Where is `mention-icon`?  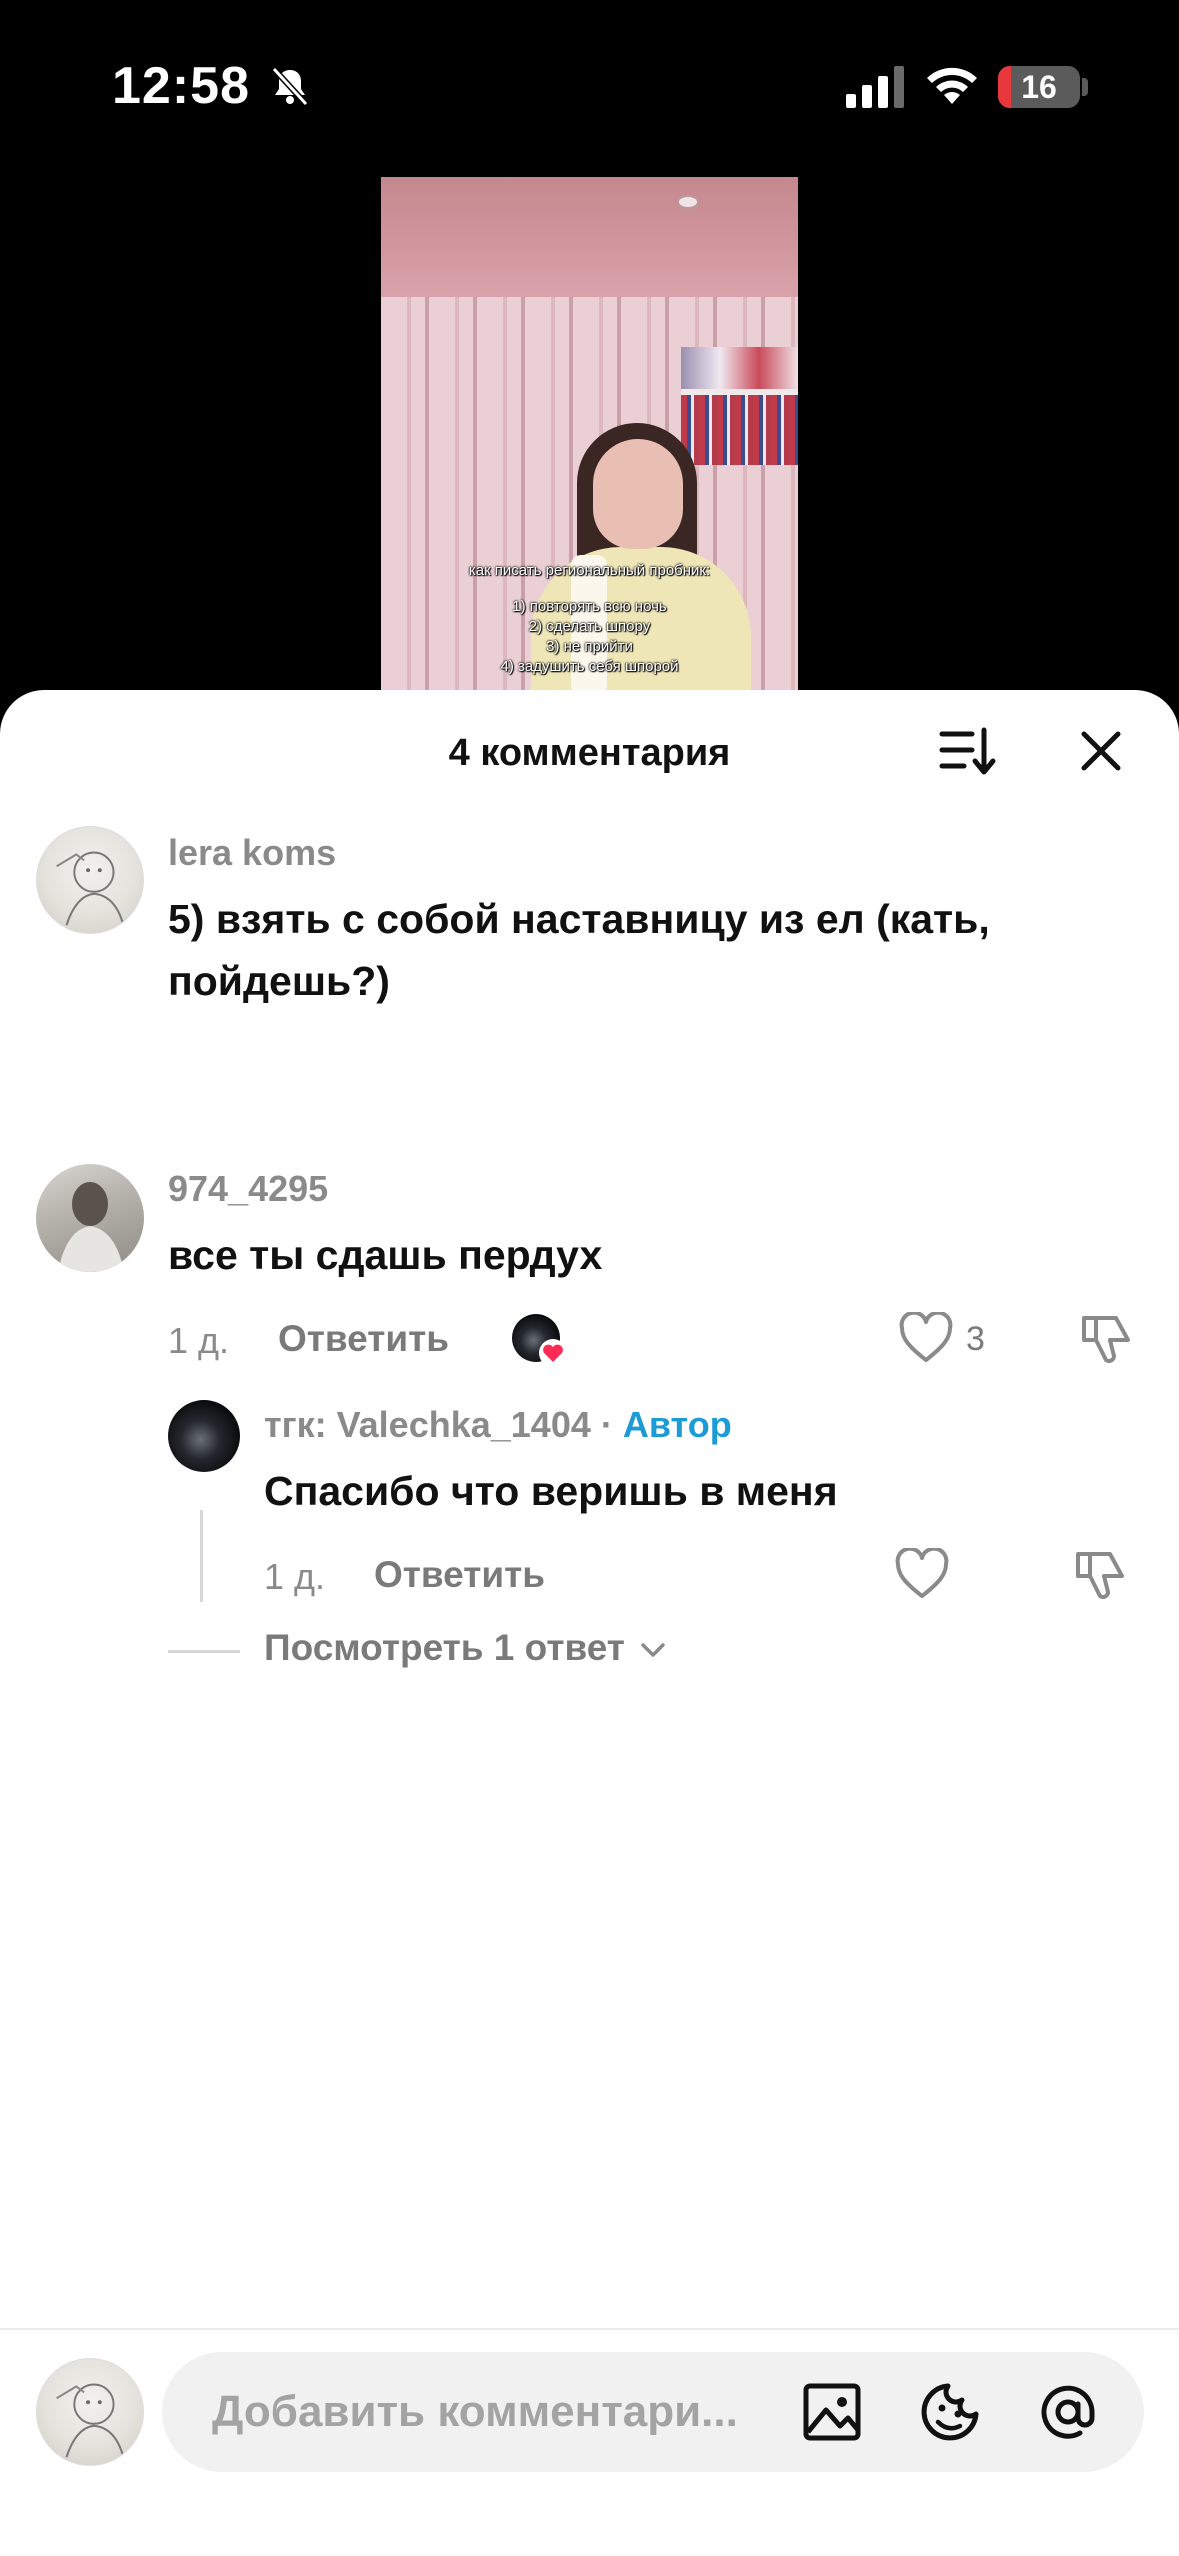
mention-icon is located at coordinates (1068, 2412).